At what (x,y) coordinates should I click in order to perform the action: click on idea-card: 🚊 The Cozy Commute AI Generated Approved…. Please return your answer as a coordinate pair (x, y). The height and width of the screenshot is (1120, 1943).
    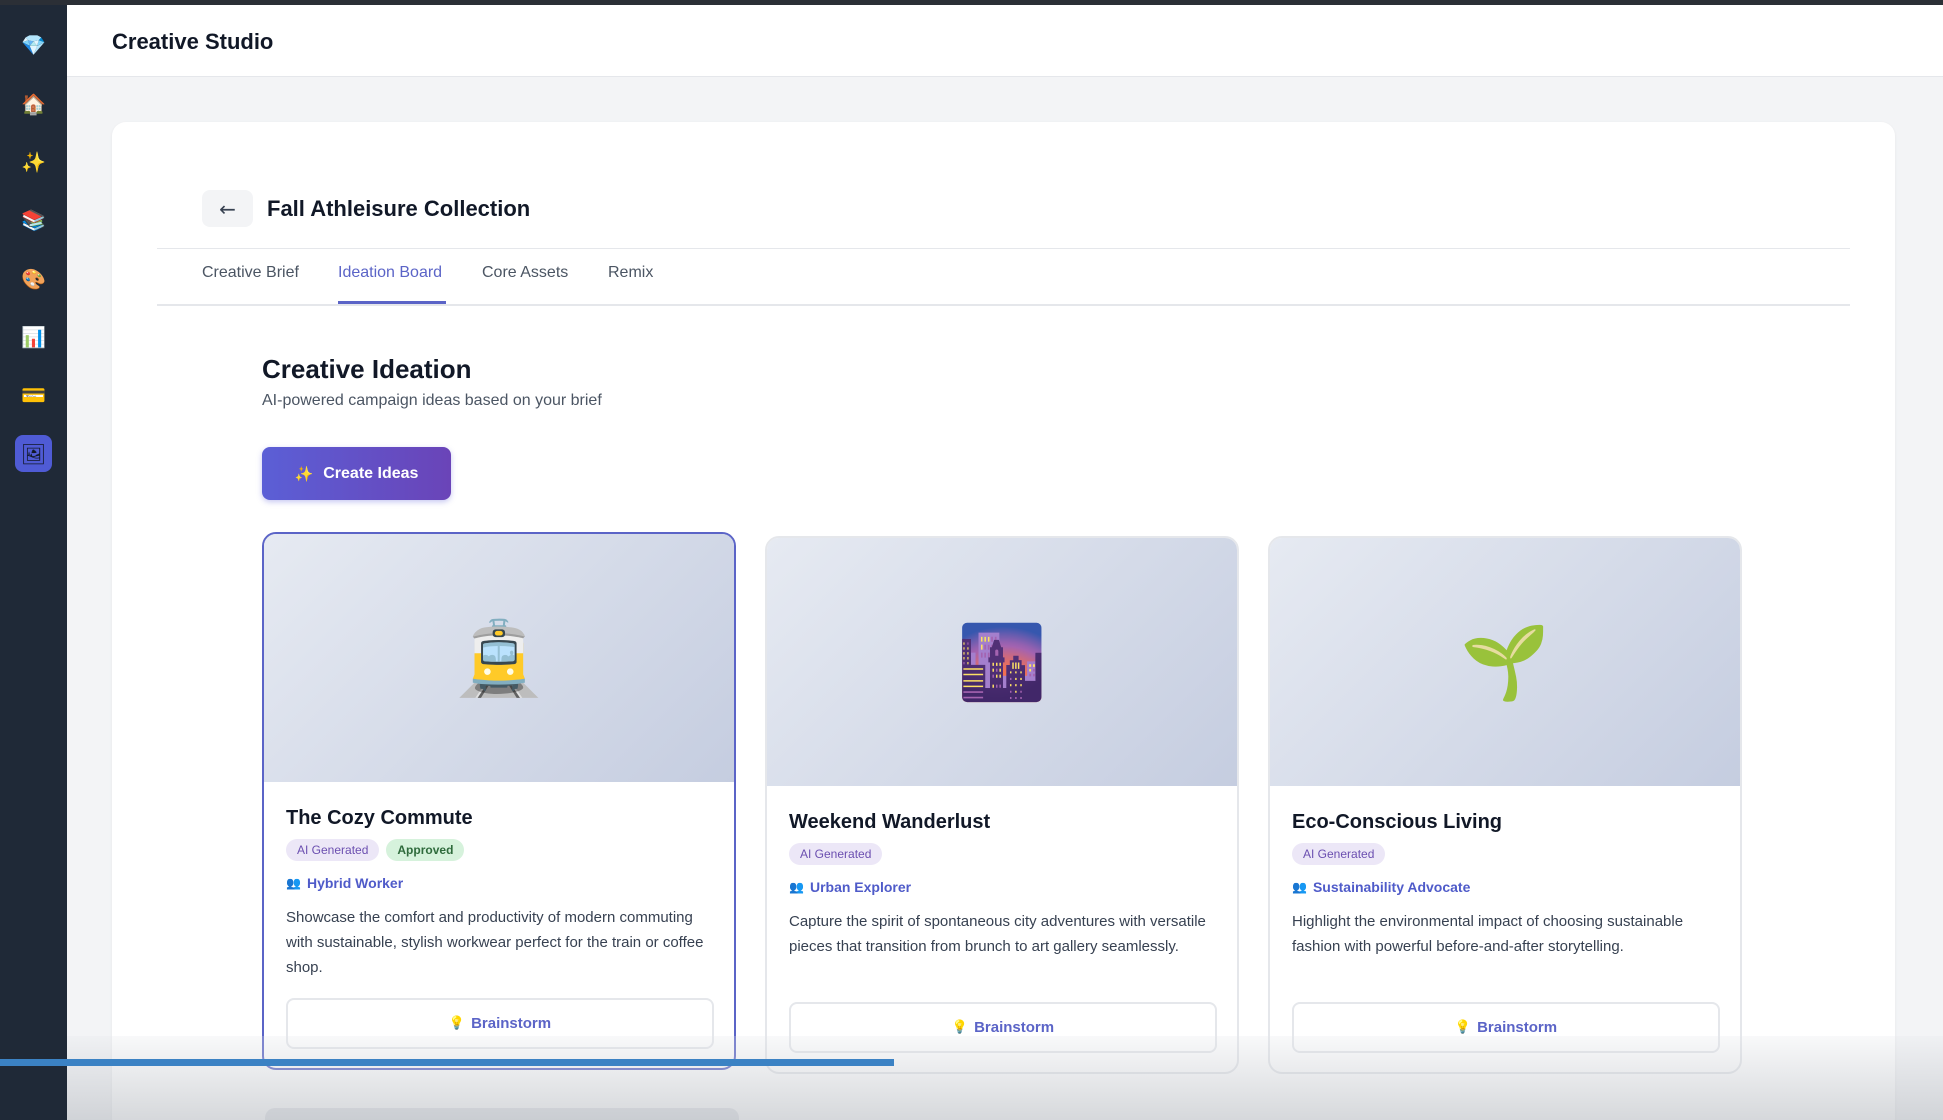
    Looking at the image, I should click on (499, 801).